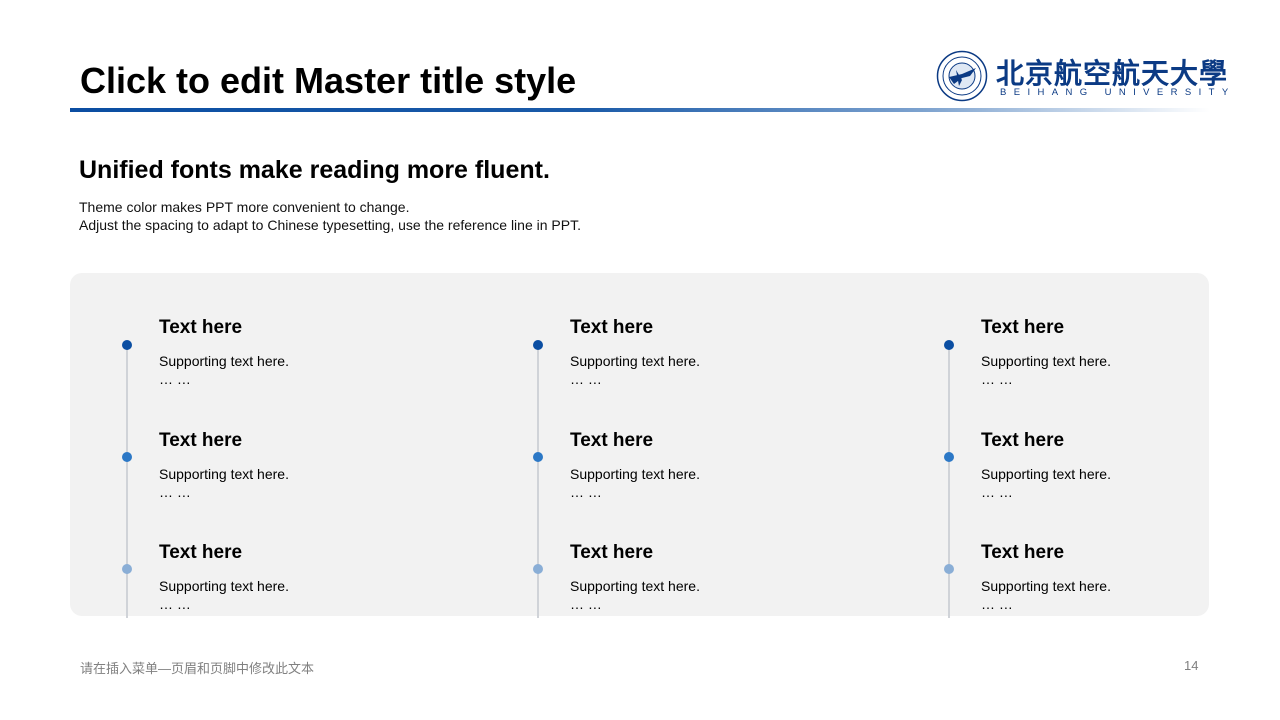 The image size is (1280, 720). I want to click on university-name-english: BEIHANG UNIVERSITY, so click(1118, 92).